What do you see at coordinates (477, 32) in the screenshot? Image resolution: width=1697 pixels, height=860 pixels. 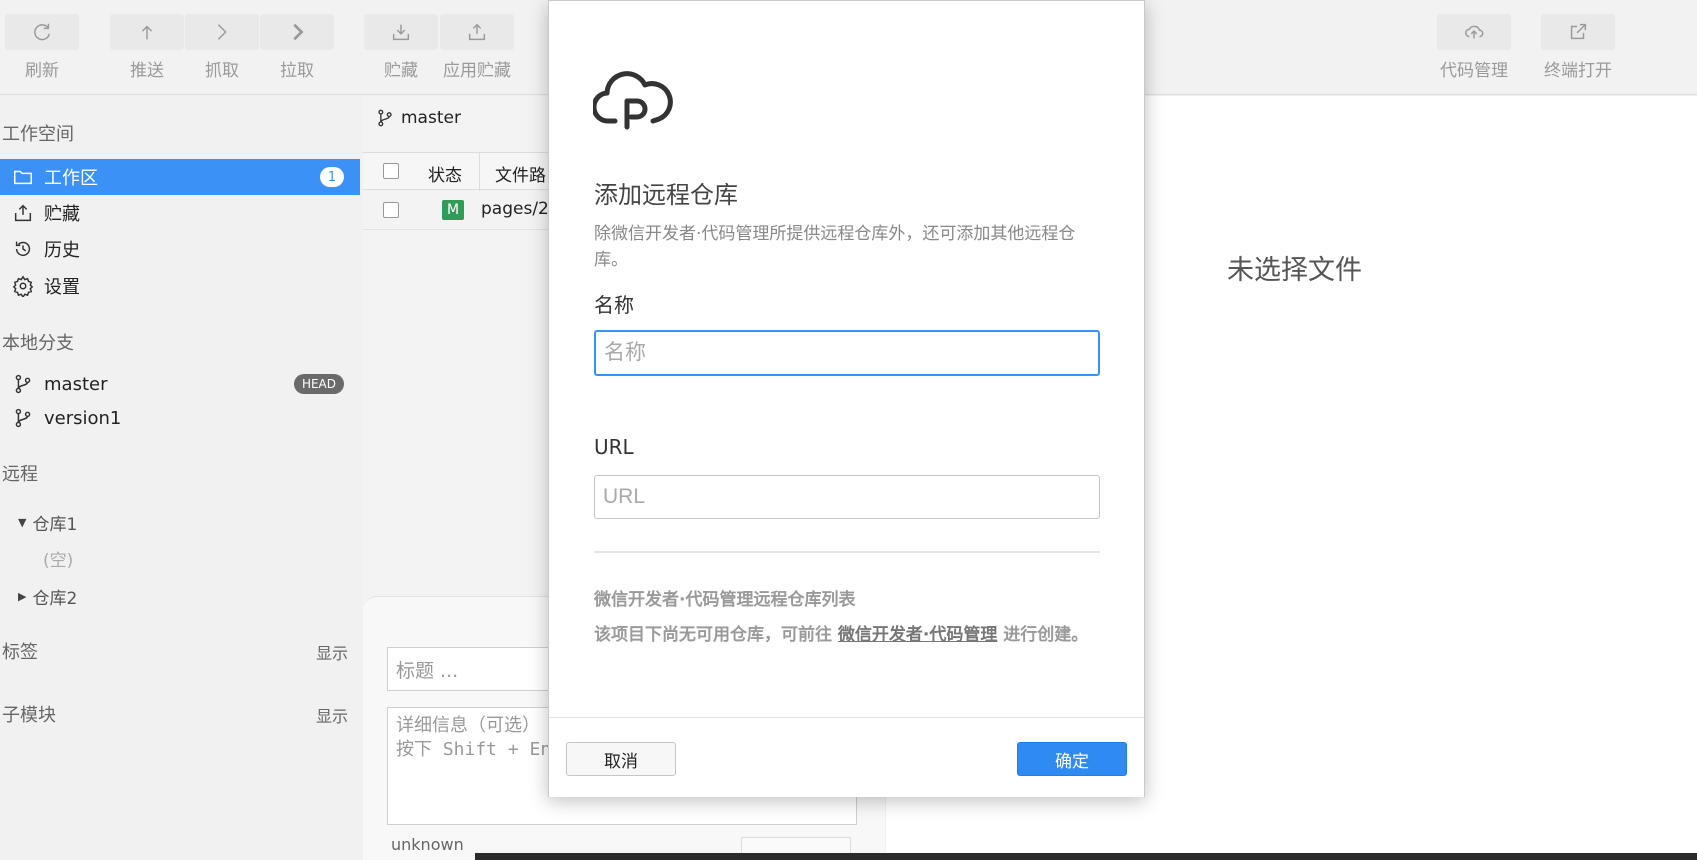 I see `apply-stash-icon` at bounding box center [477, 32].